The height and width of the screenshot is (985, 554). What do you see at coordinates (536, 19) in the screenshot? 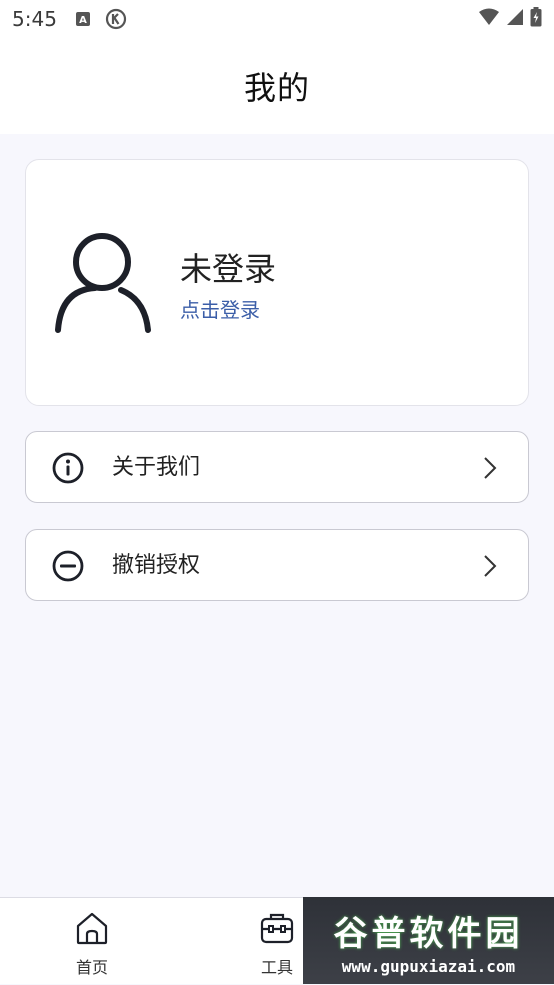
I see `battery-icon` at bounding box center [536, 19].